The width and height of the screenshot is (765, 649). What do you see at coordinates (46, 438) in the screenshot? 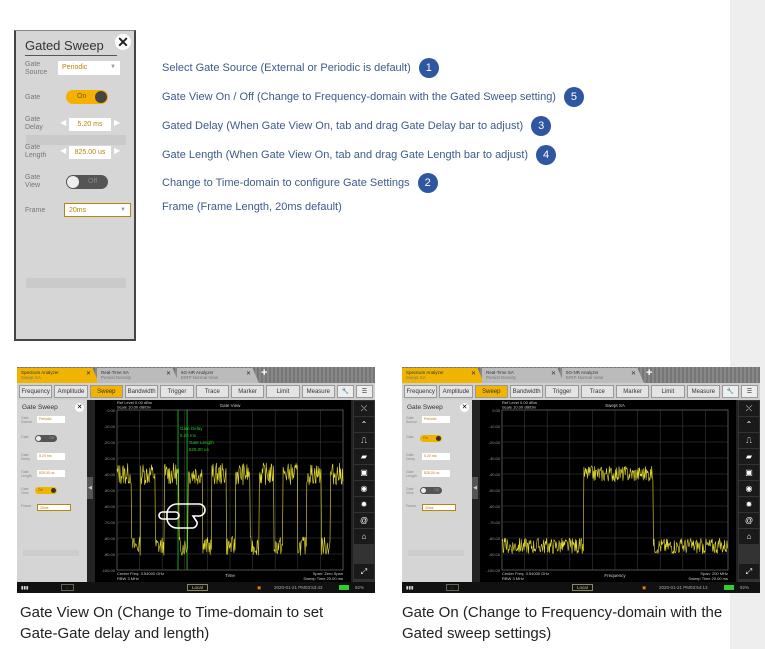
I see `gate-toggle: Off` at bounding box center [46, 438].